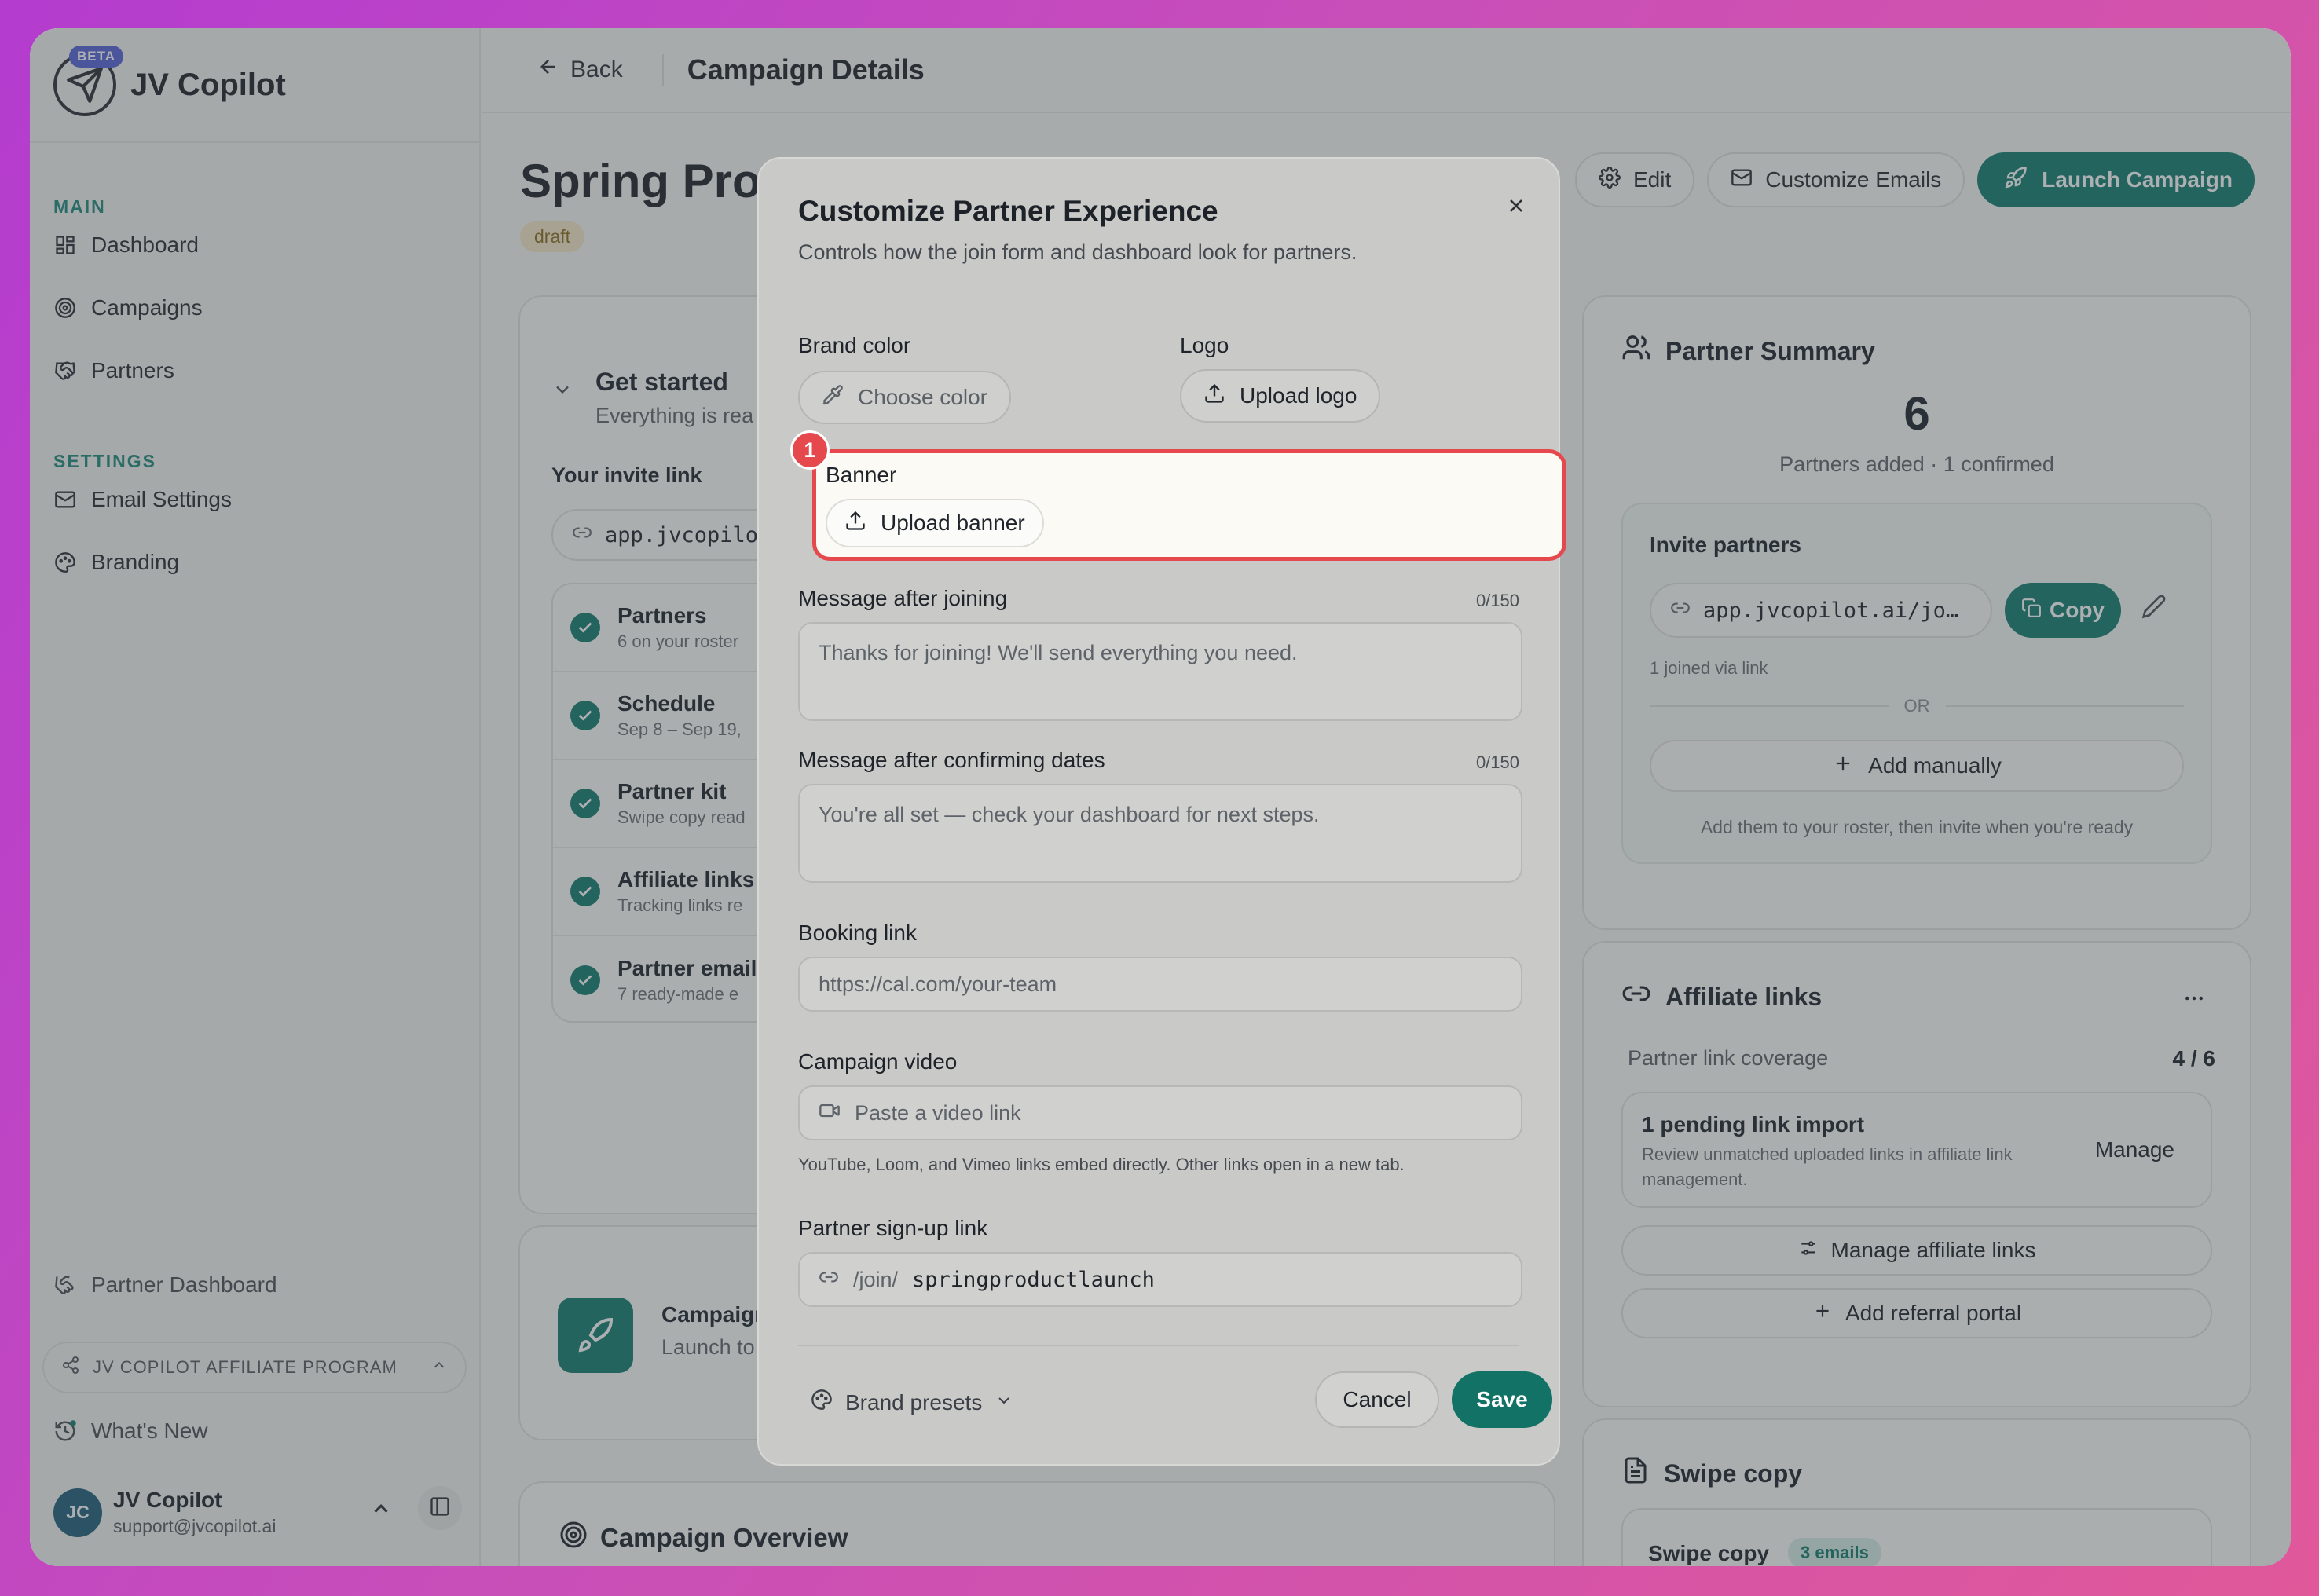 The image size is (2319, 1596). I want to click on save-button: Save, so click(1502, 1399).